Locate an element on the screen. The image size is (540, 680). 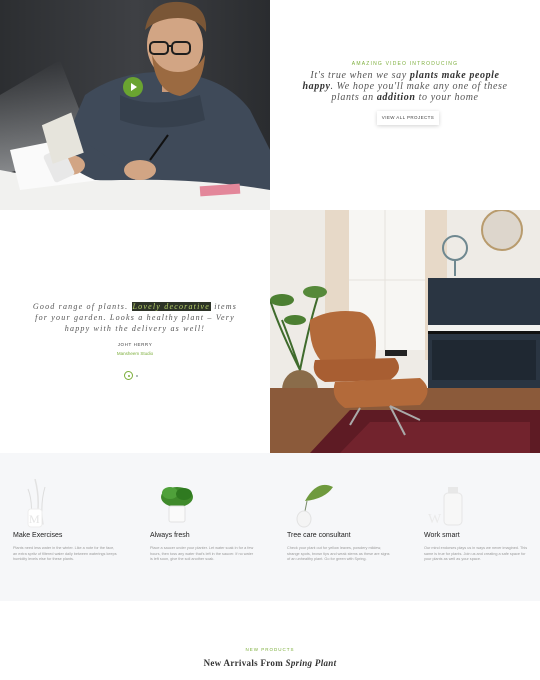
intro-quote-emphasis-2: addition is located at coordinates (396, 97).